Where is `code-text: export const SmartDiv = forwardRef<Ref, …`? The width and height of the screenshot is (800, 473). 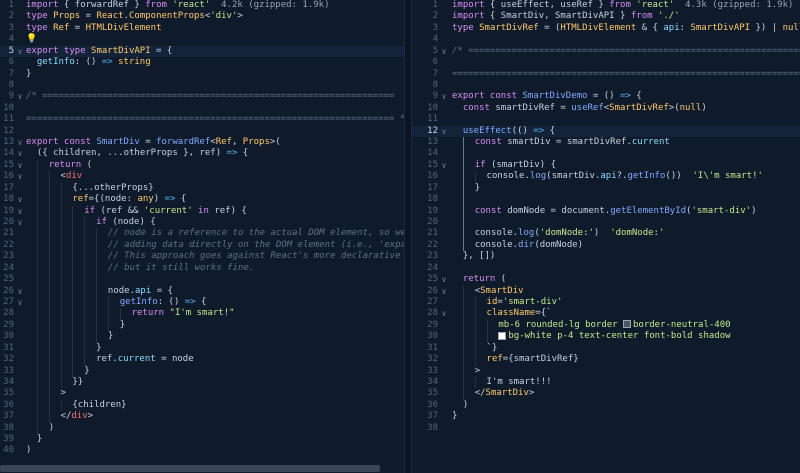
code-text: export const SmartDiv = forwardRef<Ref, … is located at coordinates (153, 142).